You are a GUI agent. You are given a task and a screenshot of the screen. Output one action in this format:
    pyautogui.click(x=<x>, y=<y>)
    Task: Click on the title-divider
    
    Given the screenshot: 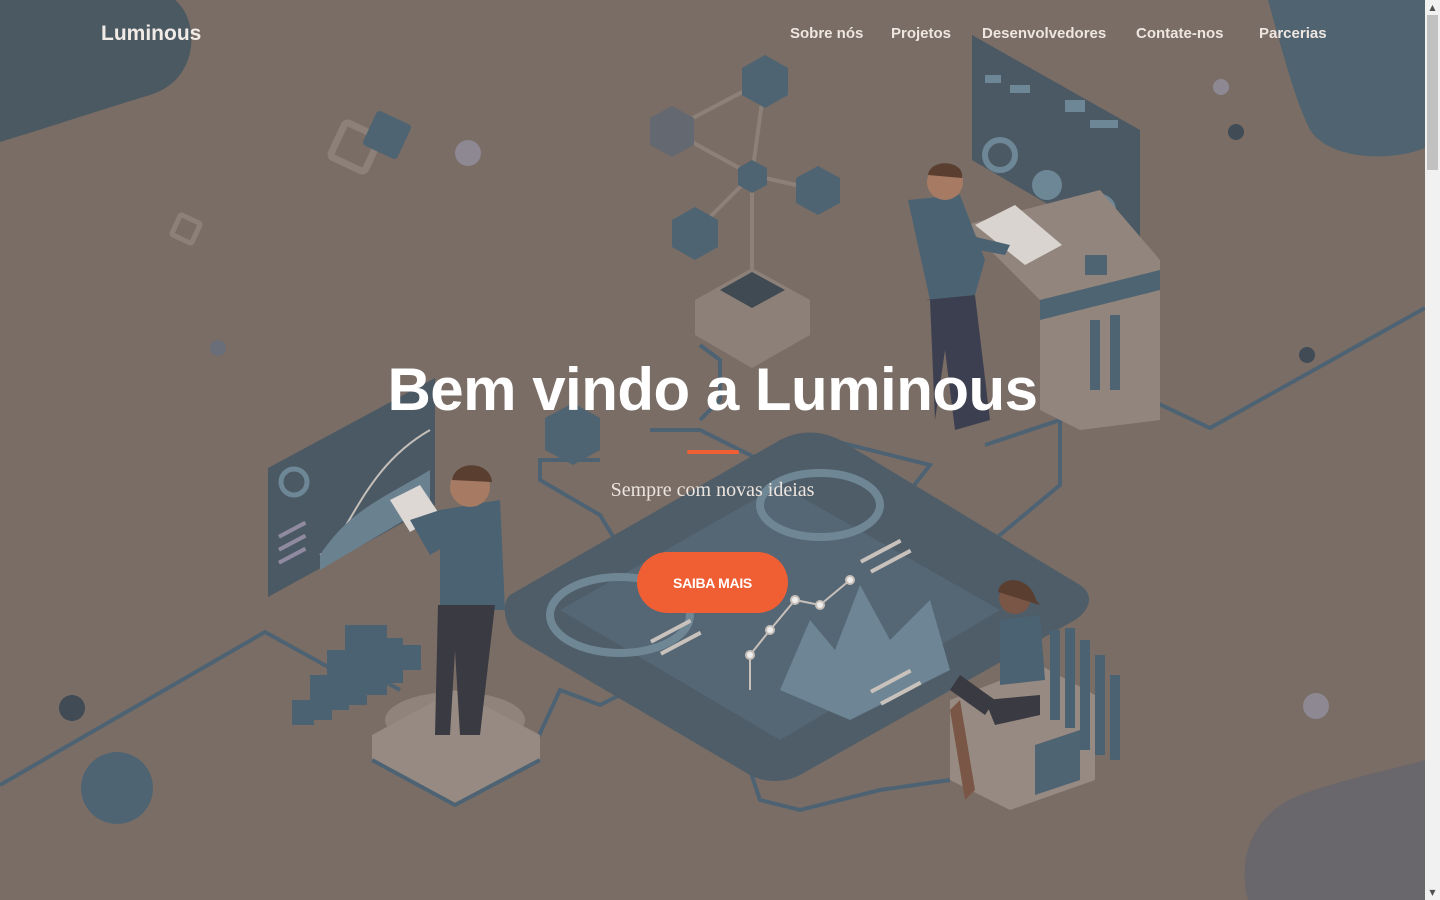 What is the action you would take?
    pyautogui.click(x=713, y=452)
    